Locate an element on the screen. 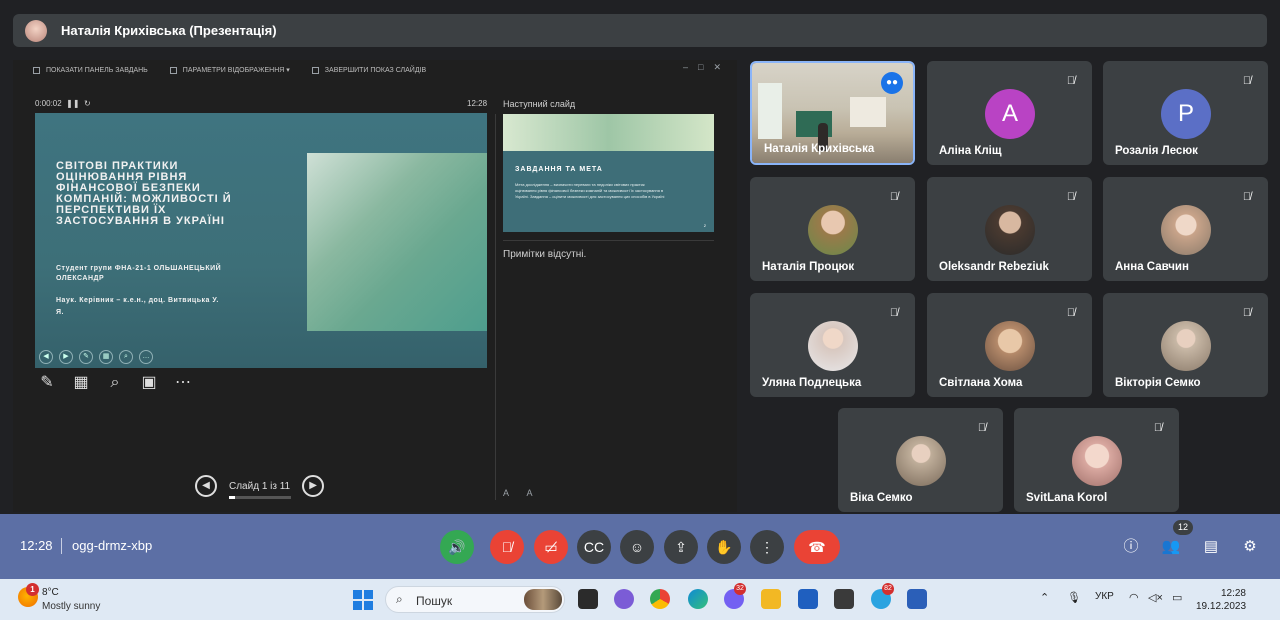  participant-name: Уляна Подлецька is located at coordinates (812, 383).